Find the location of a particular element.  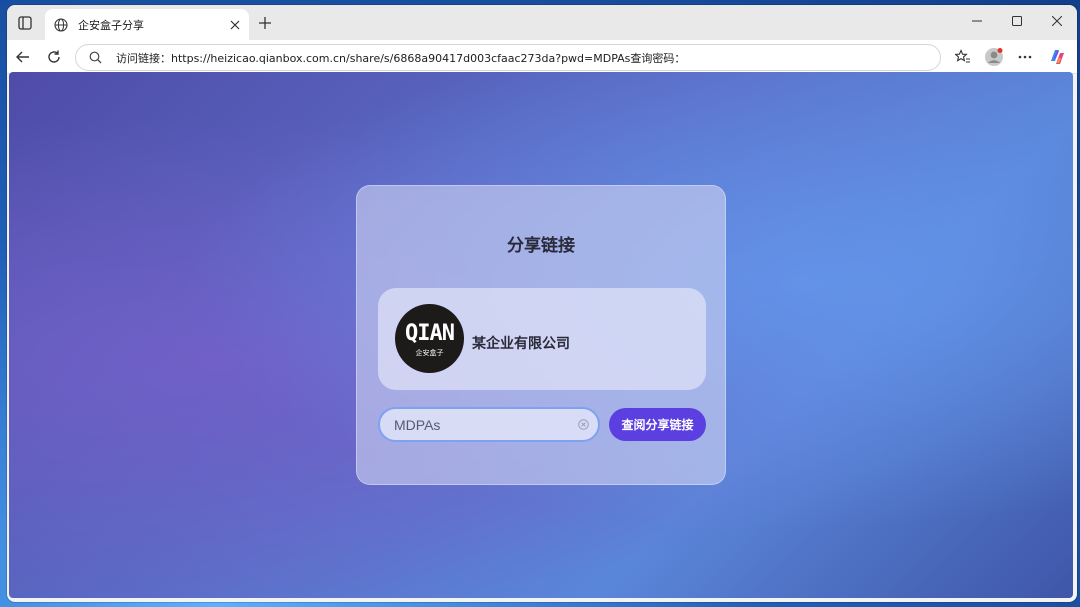

favorites-star-icon is located at coordinates (962, 56).